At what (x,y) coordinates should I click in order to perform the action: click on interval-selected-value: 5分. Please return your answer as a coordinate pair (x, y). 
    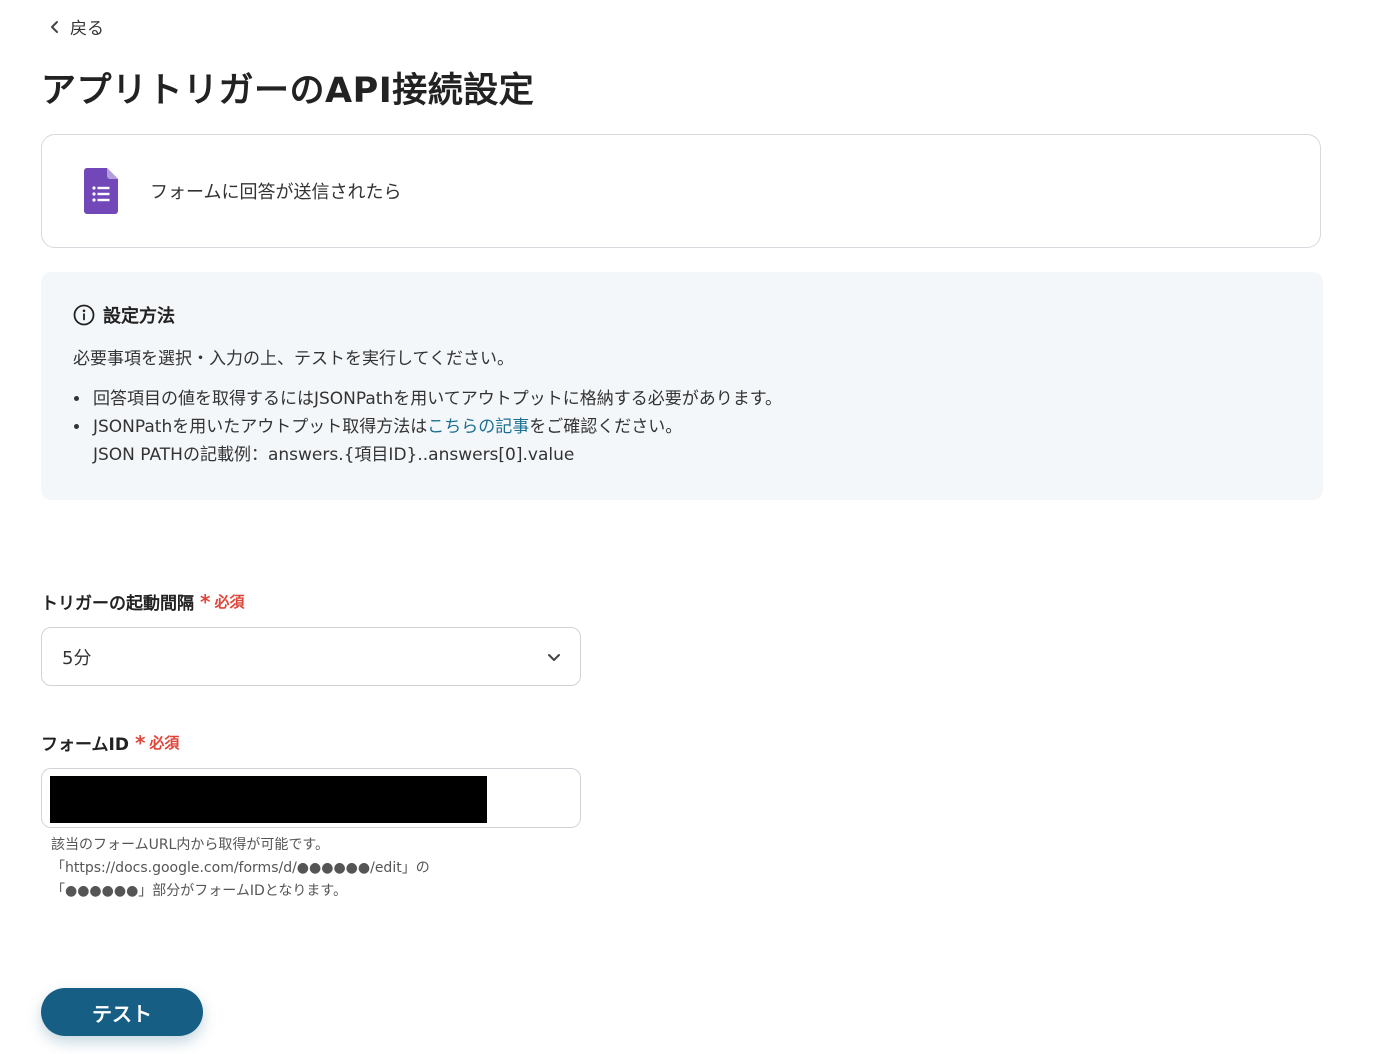
    Looking at the image, I should click on (77, 658).